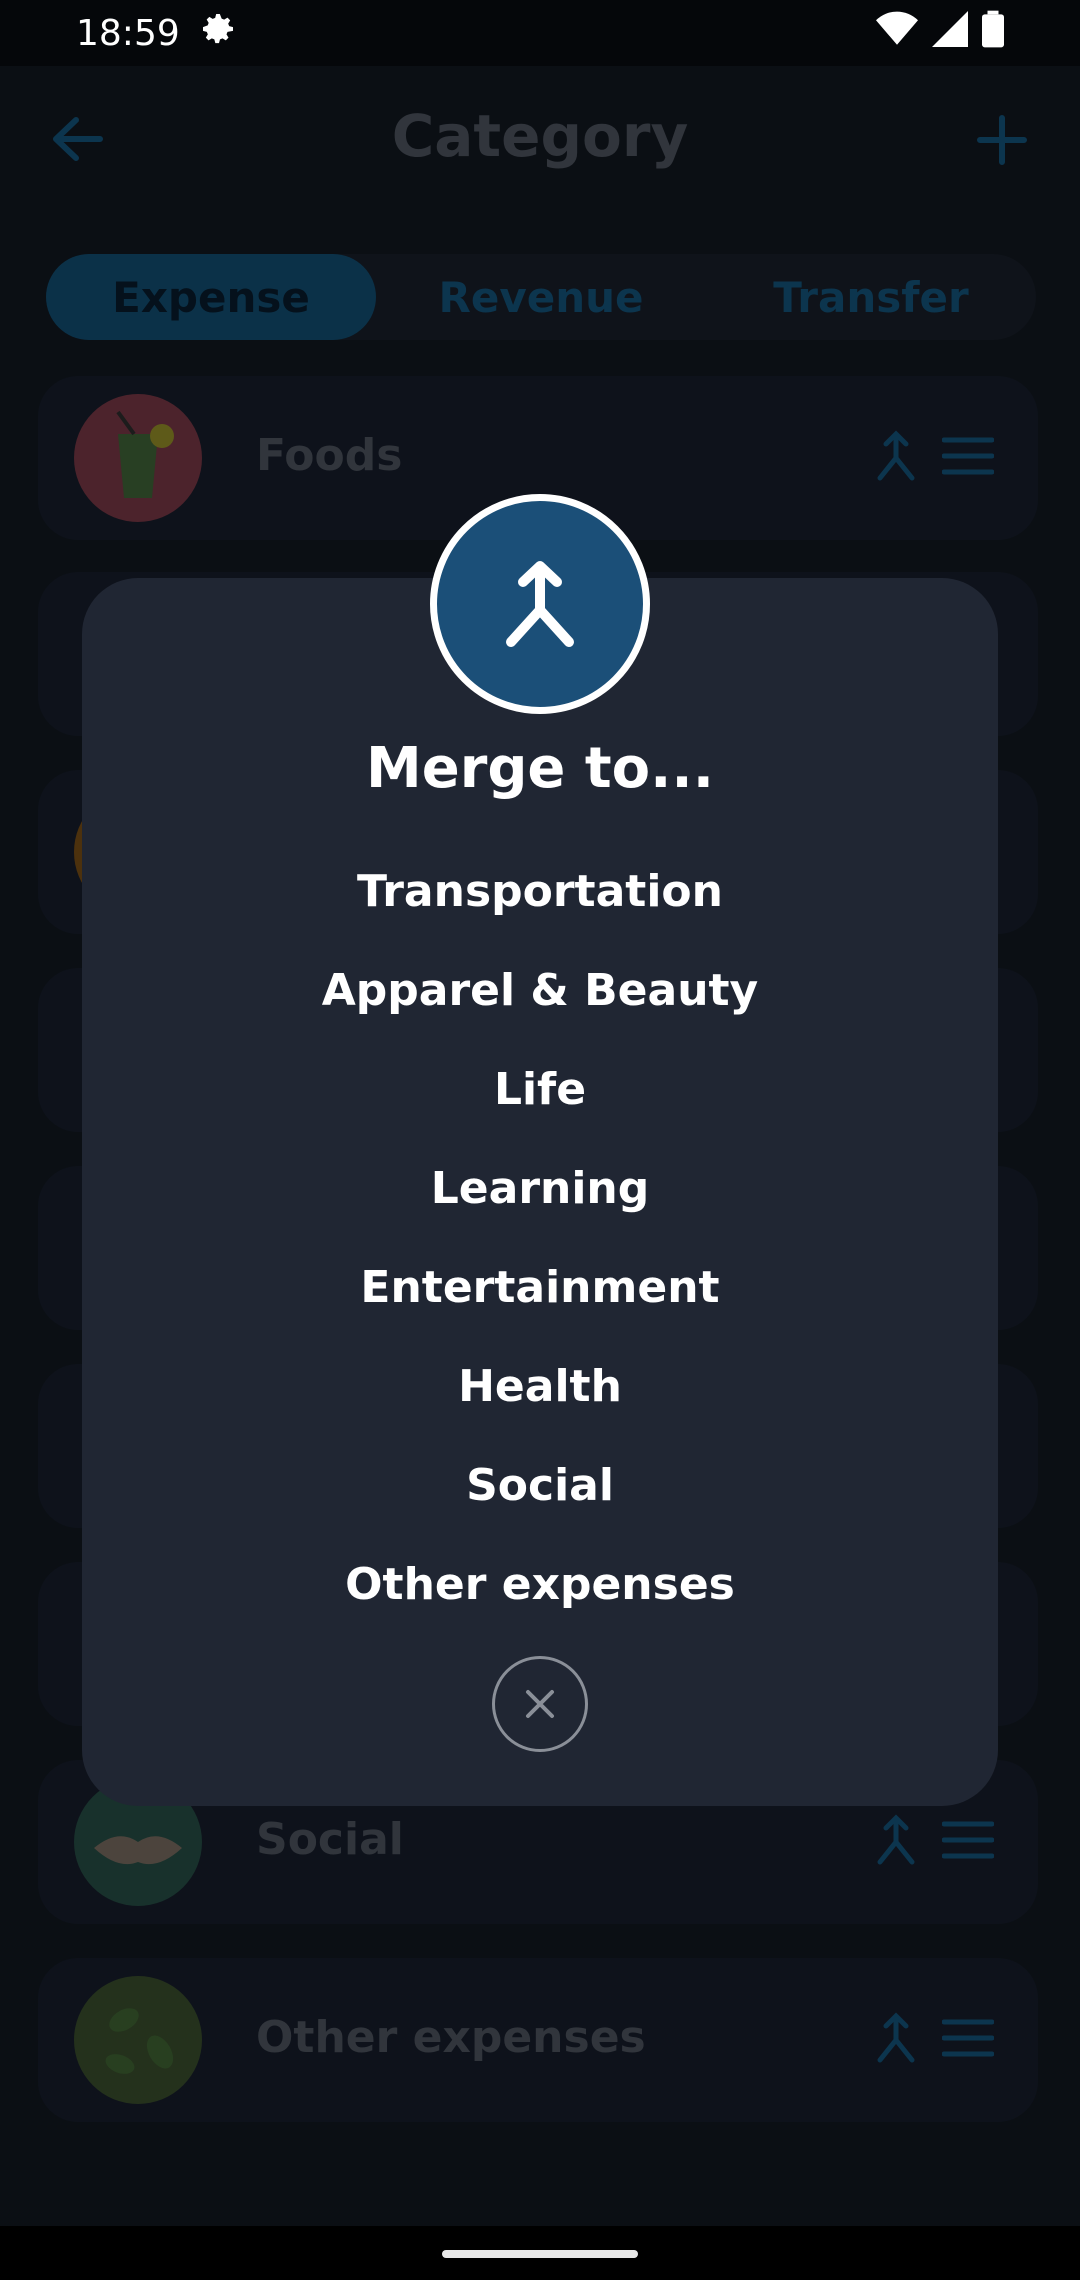 This screenshot has width=1080, height=2280. I want to click on close-dialog-button, so click(540, 1704).